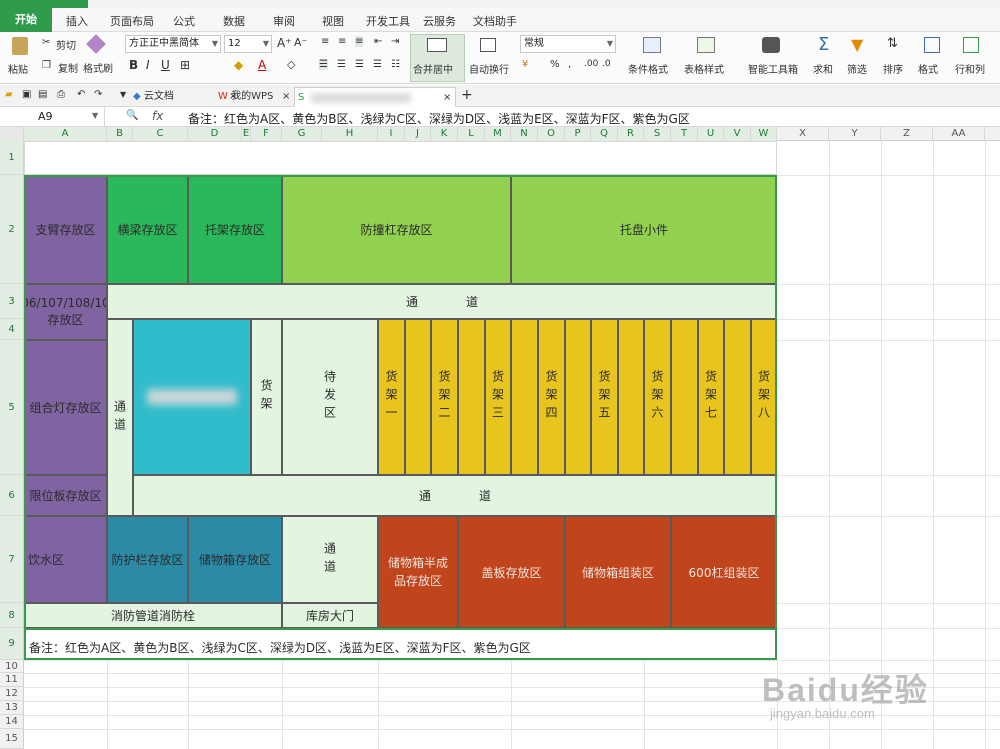  Describe the element at coordinates (266, 134) in the screenshot. I see `column-header: F` at that location.